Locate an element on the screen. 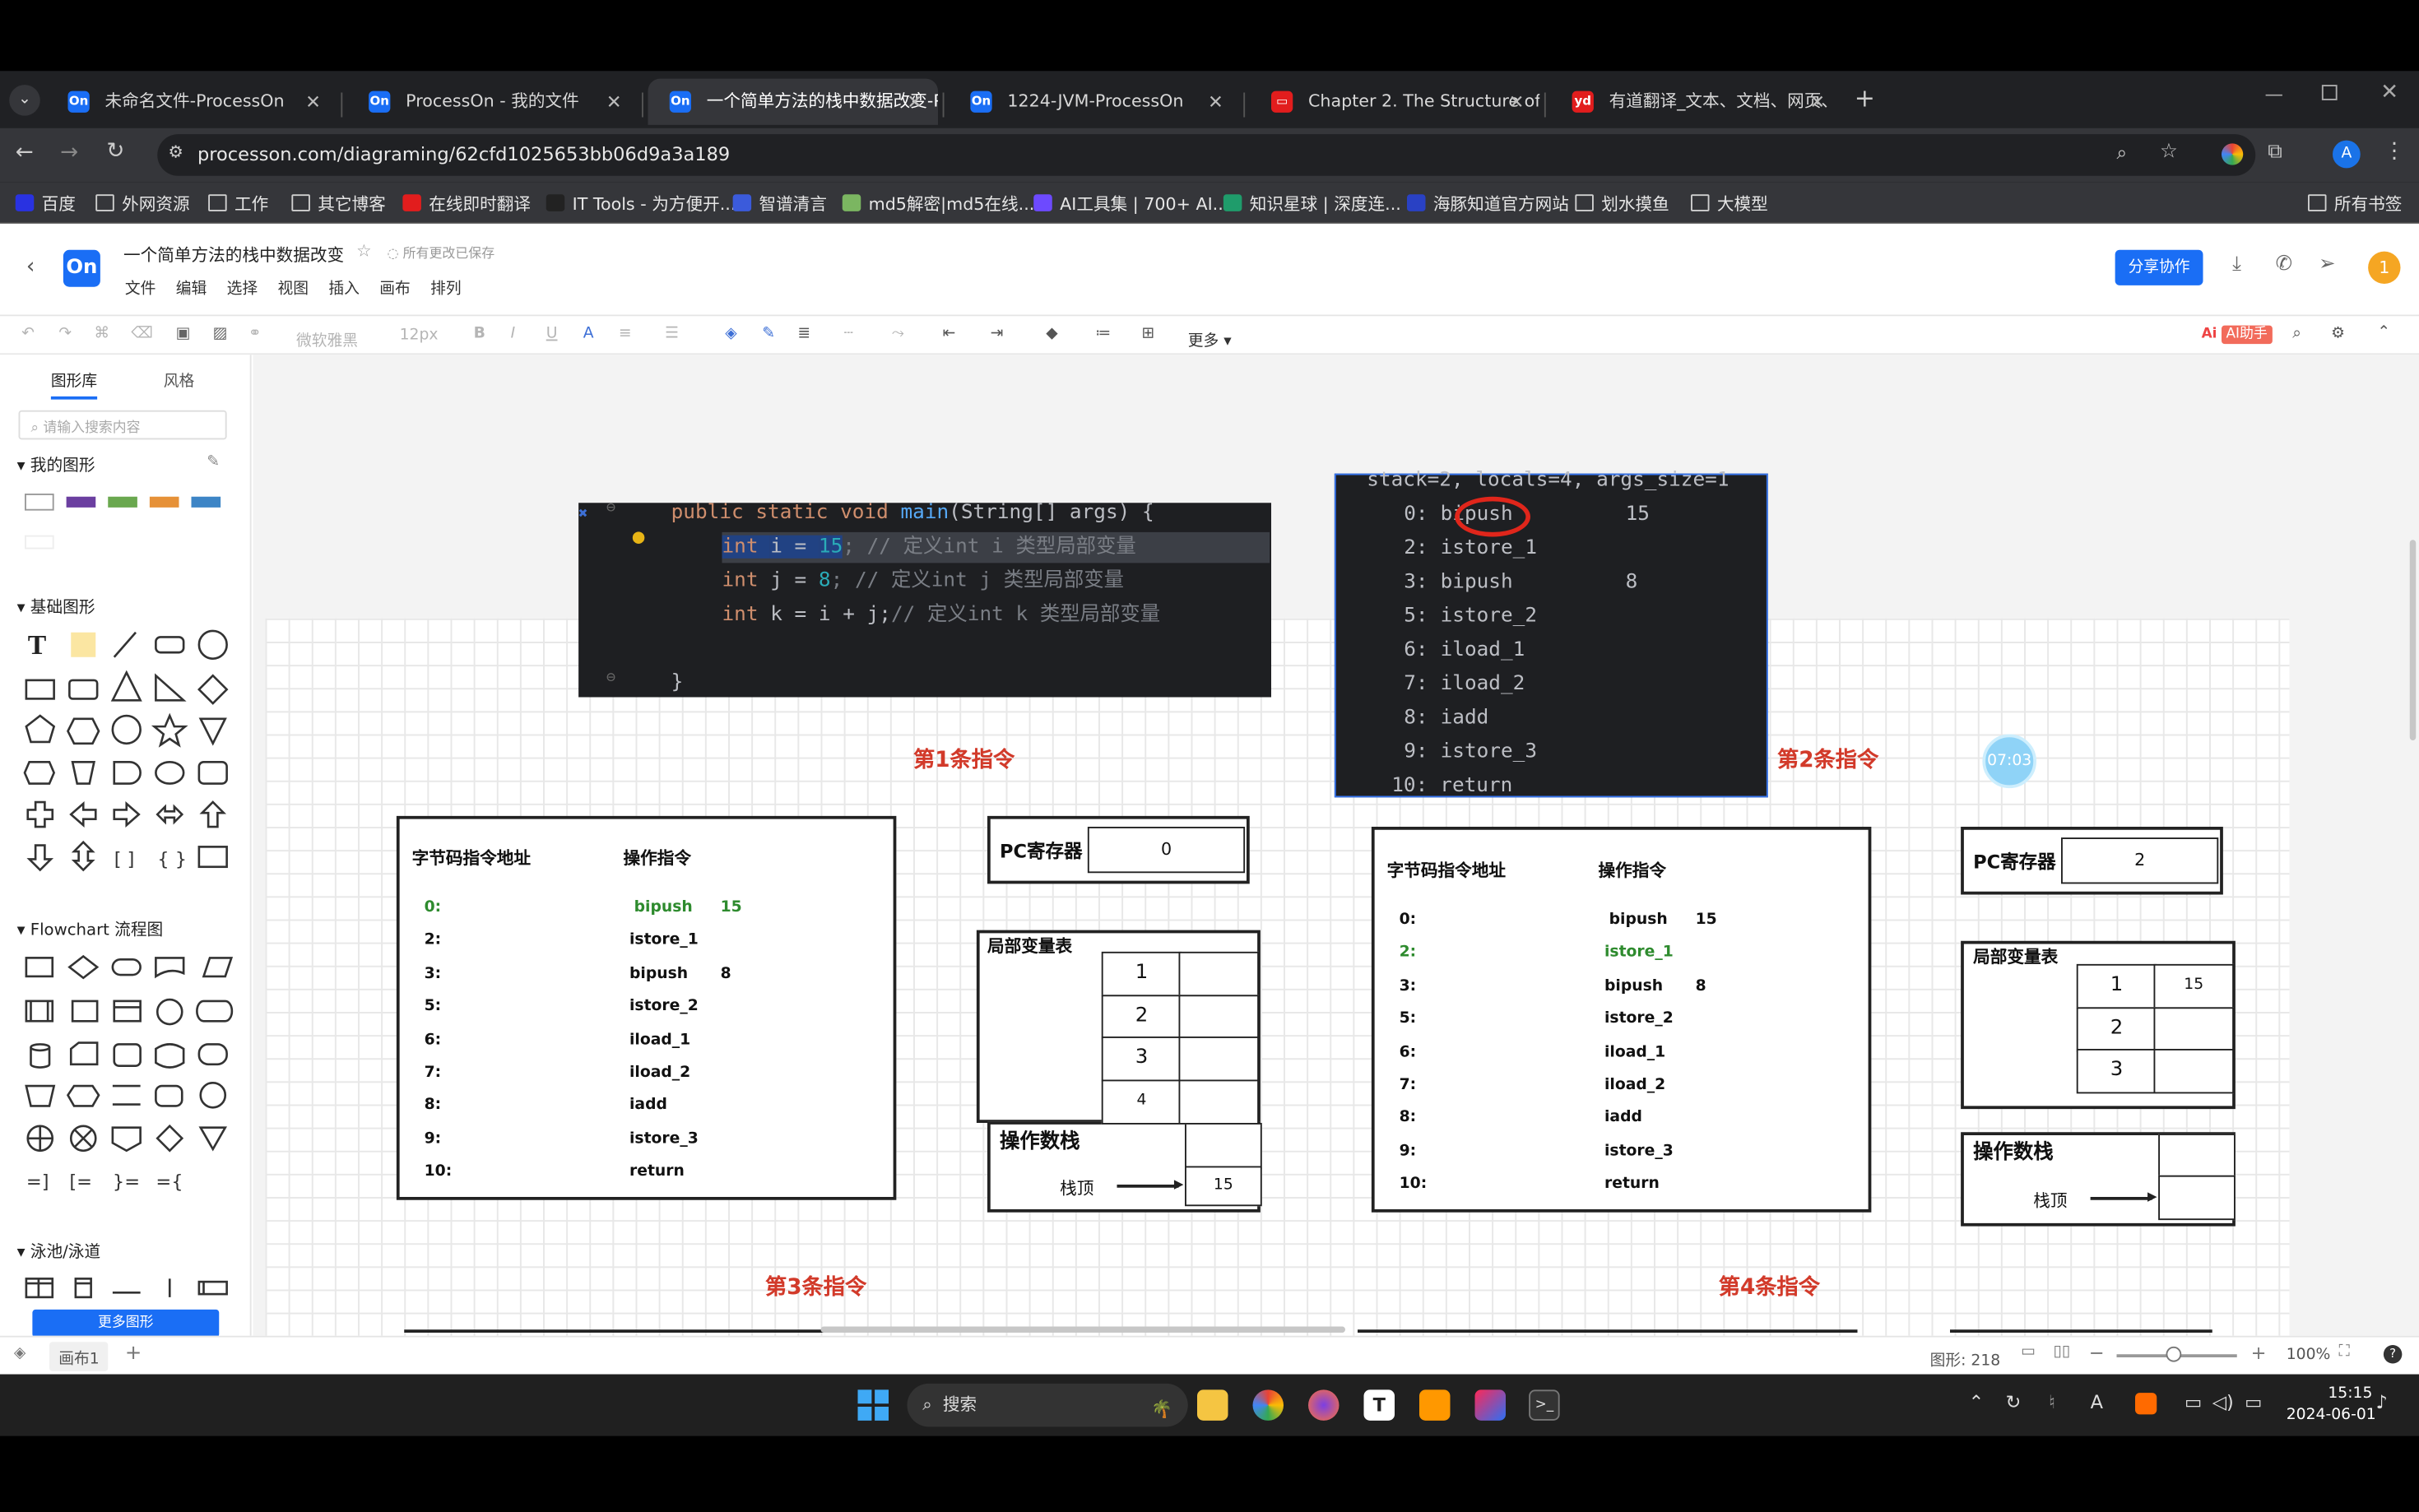 Image resolution: width=2419 pixels, height=1512 pixels. send-icon: ➢ is located at coordinates (2327, 264).